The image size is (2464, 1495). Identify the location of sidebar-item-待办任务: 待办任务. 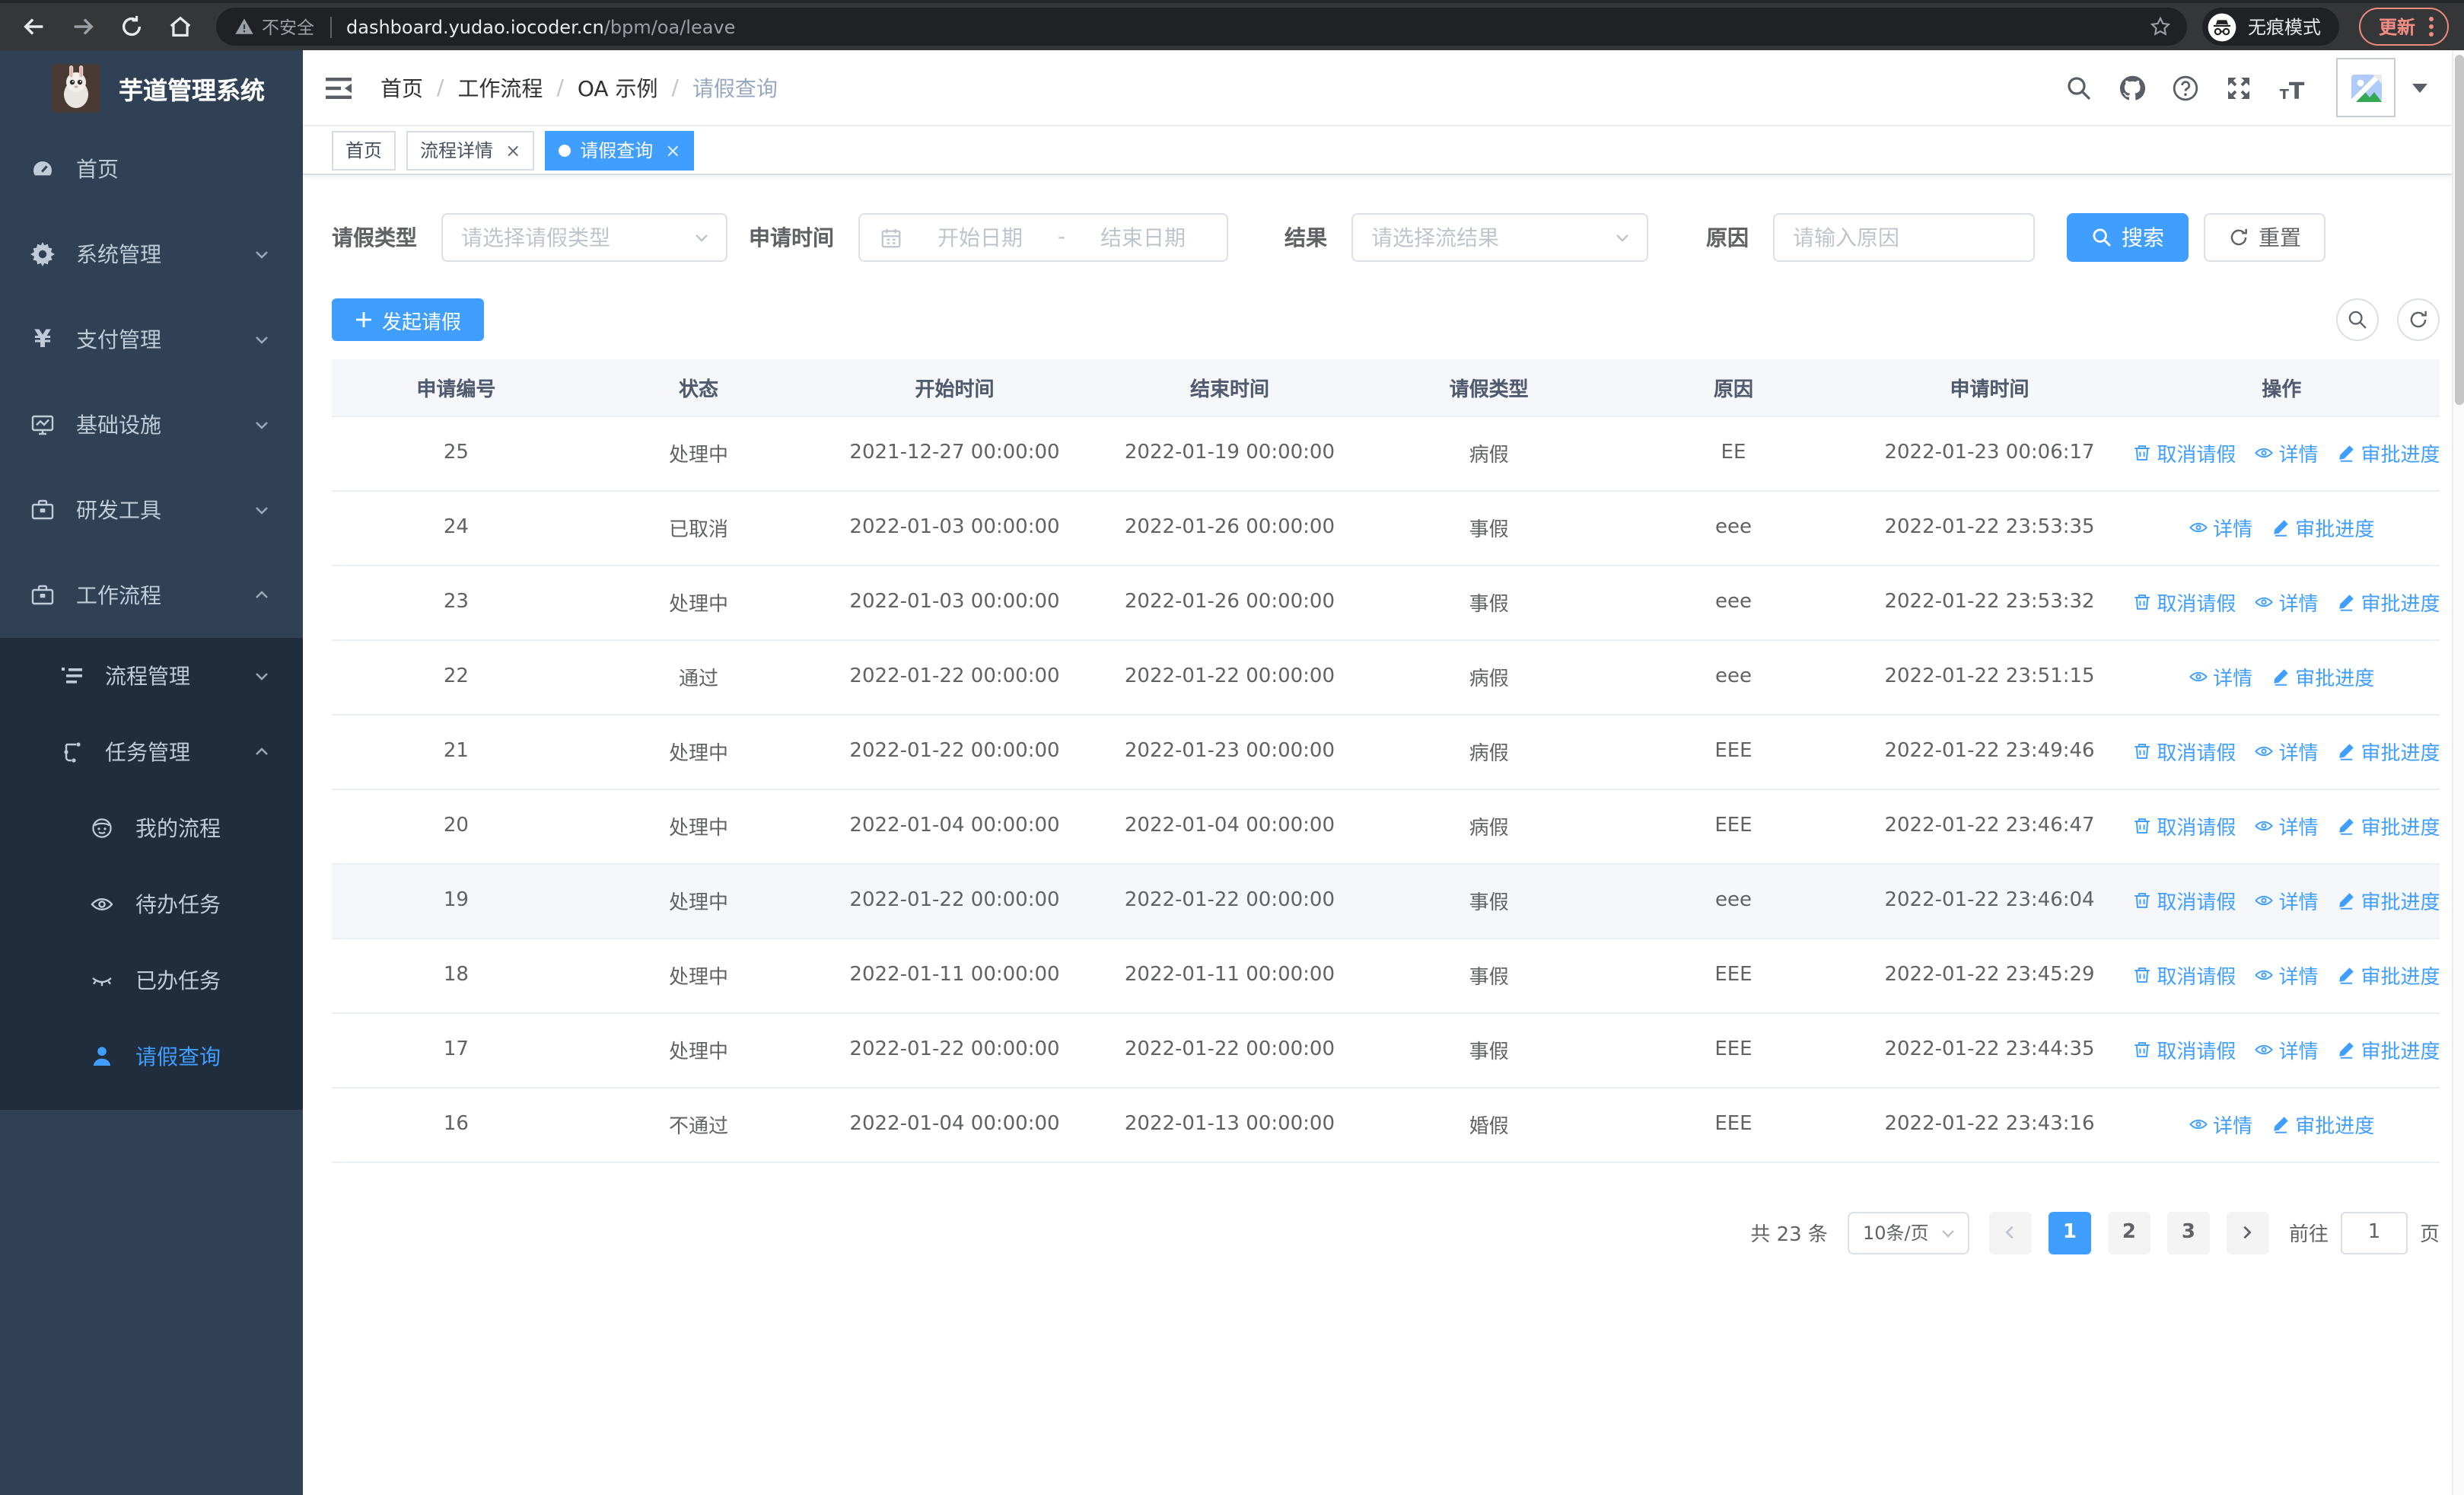
(151, 904).